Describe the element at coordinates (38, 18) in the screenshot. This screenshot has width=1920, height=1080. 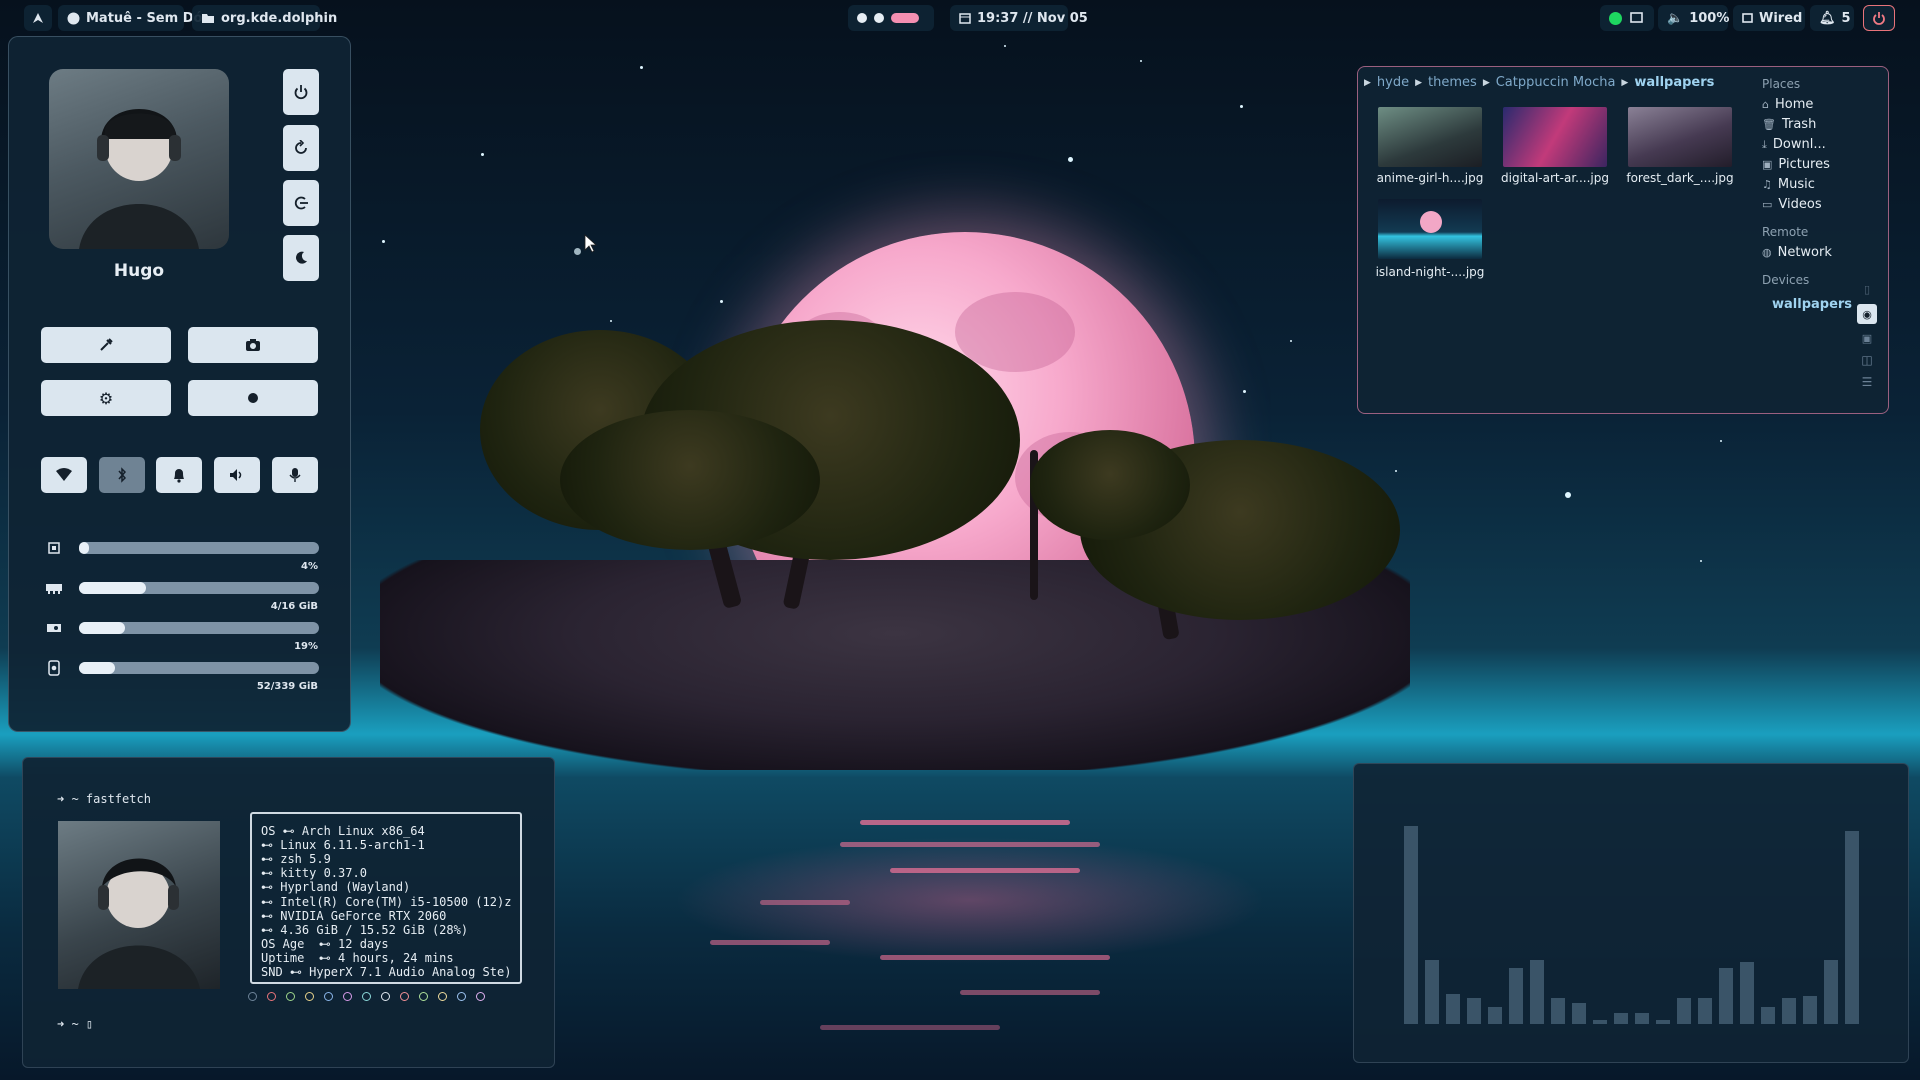
I see `arch-launcher-icon` at that location.